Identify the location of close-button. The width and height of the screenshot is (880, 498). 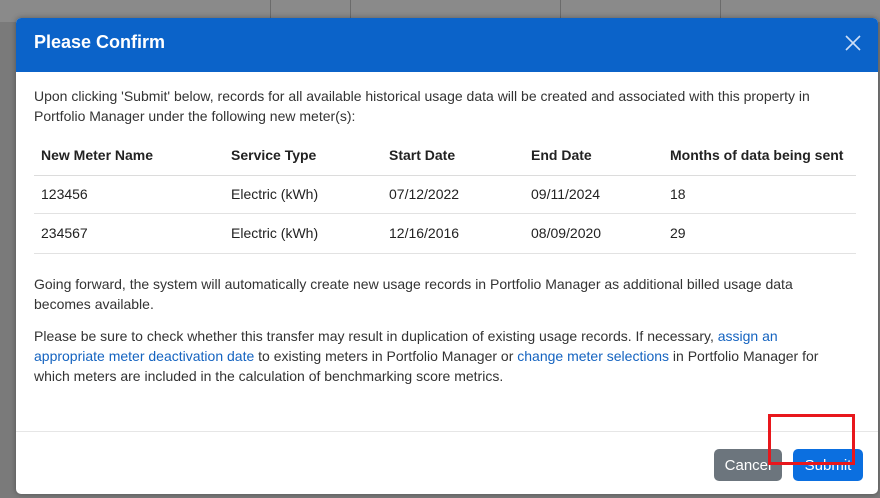
(853, 43).